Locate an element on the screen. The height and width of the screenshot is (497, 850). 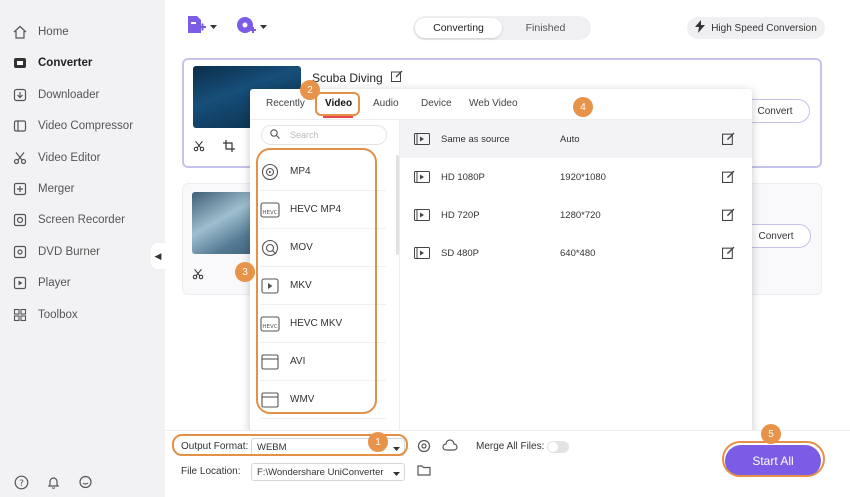
bell-icon is located at coordinates (53, 482).